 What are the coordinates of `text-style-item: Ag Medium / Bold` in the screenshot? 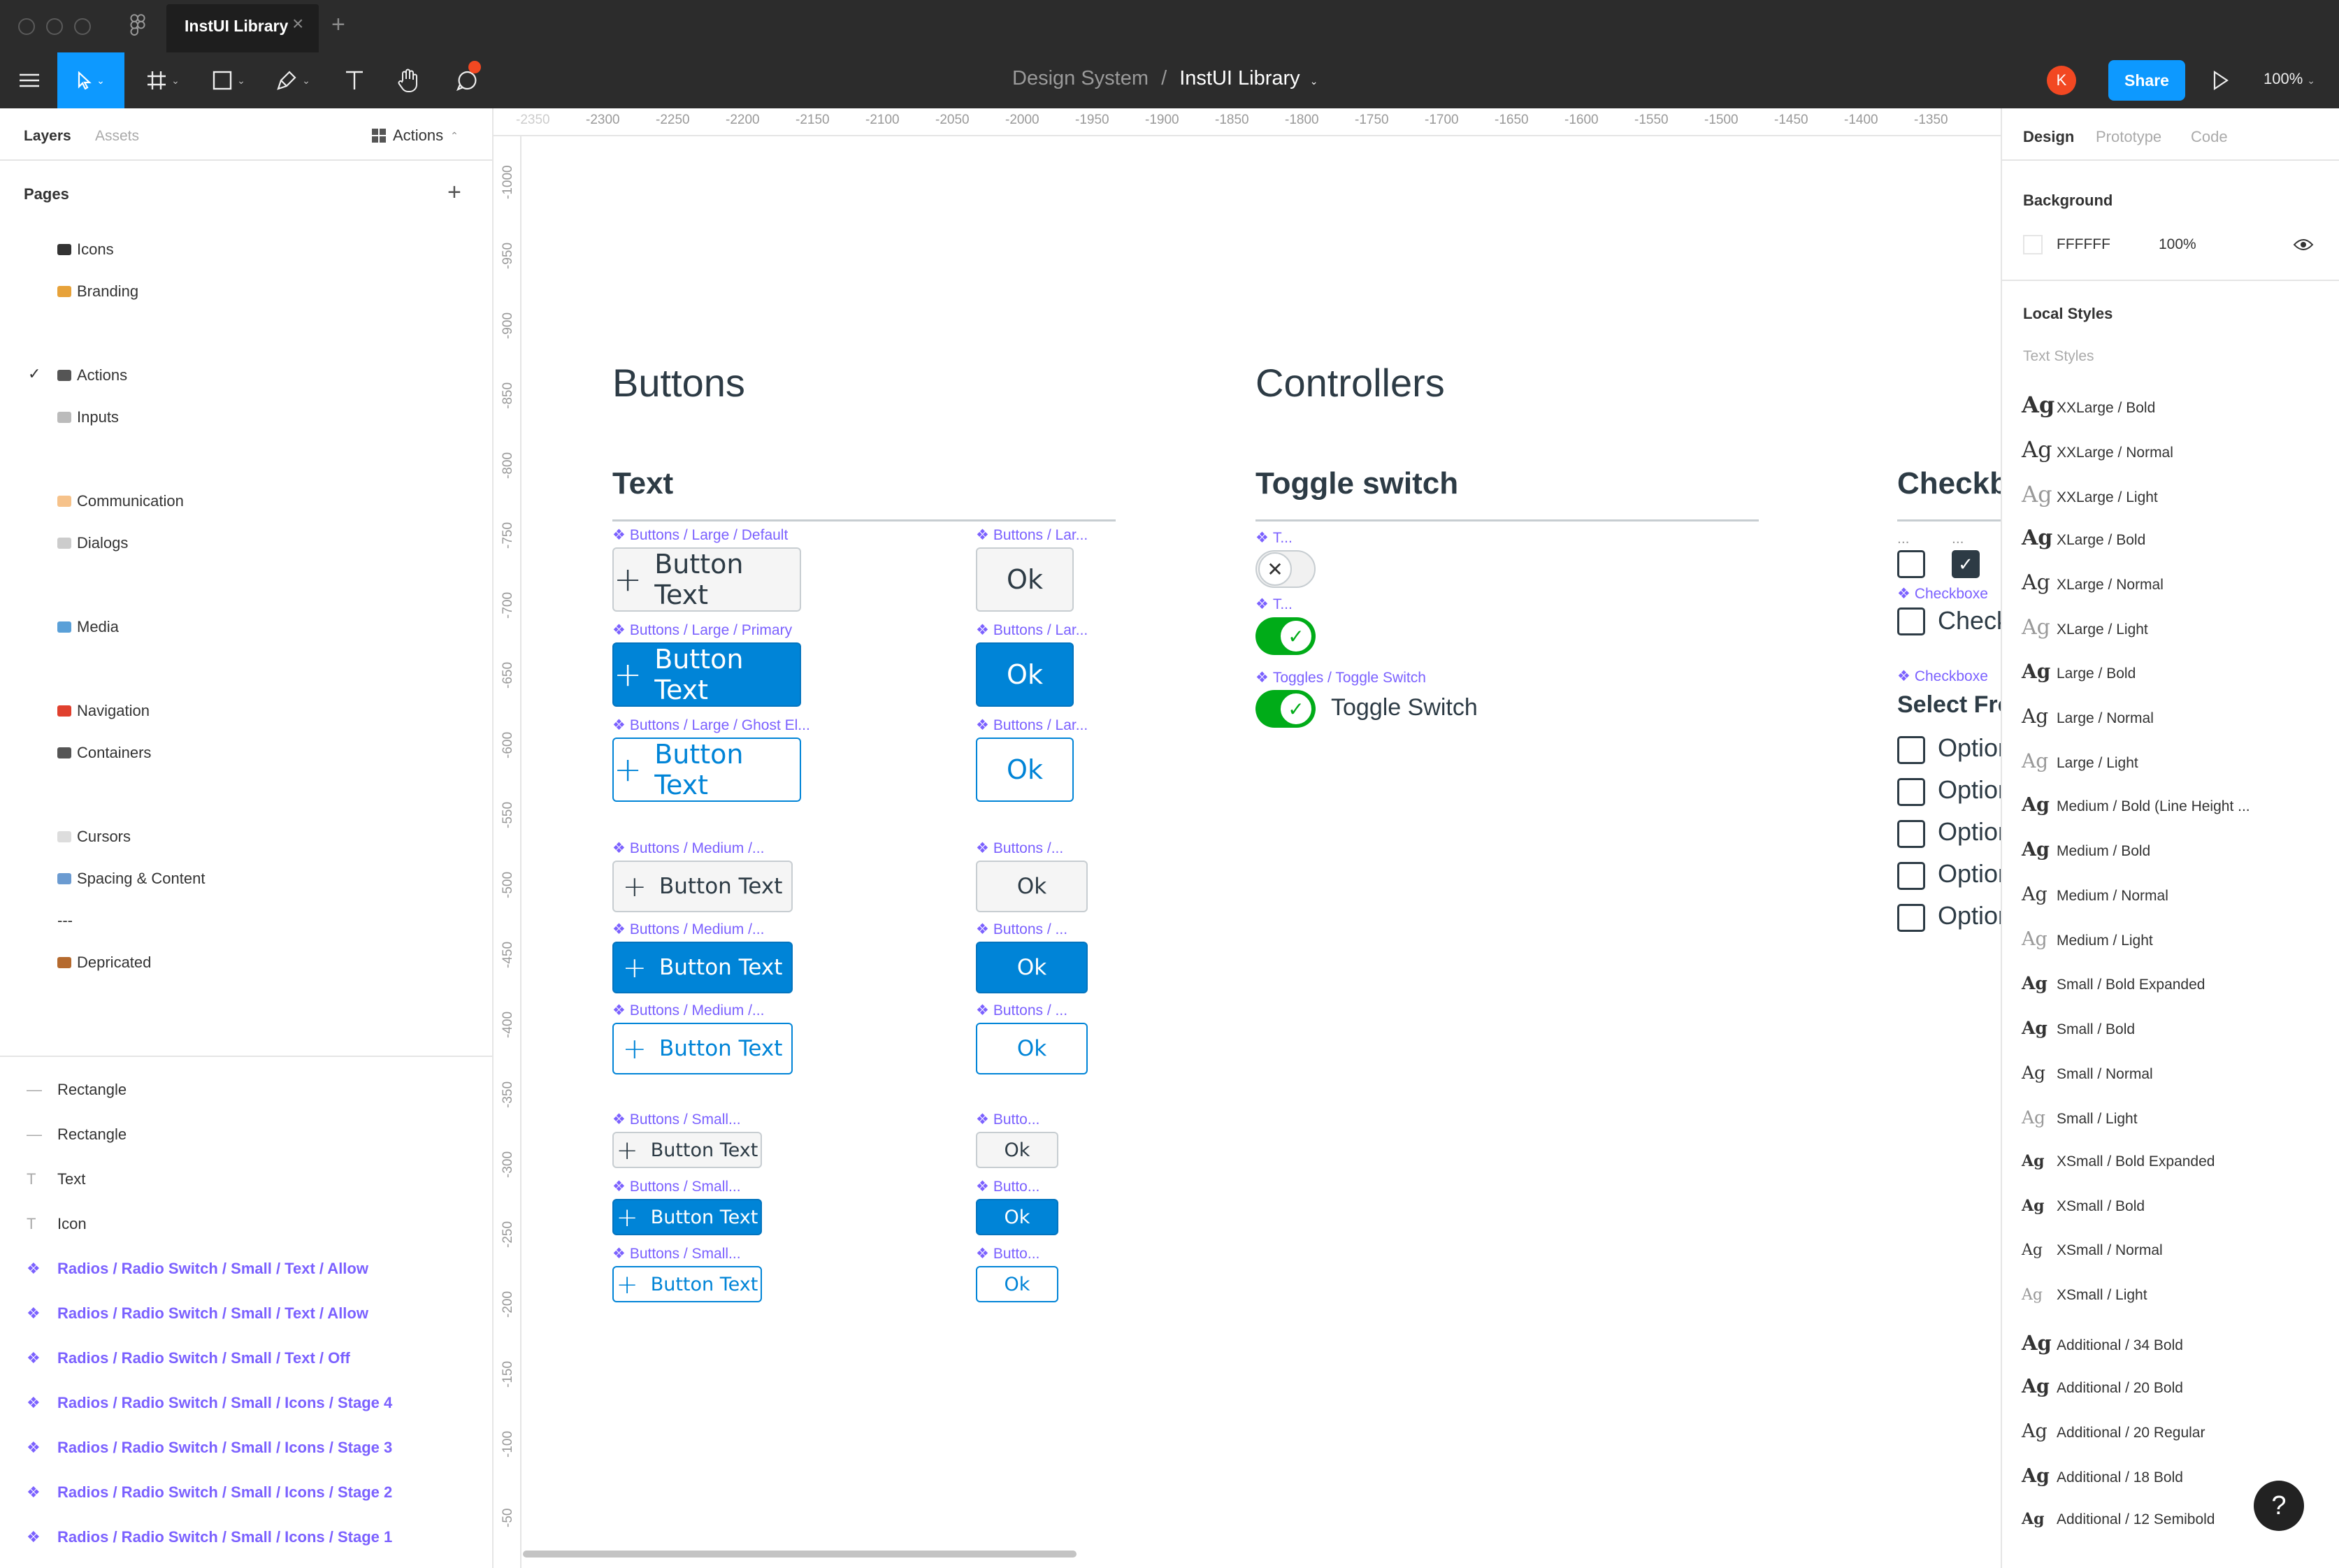 It's located at (2086, 850).